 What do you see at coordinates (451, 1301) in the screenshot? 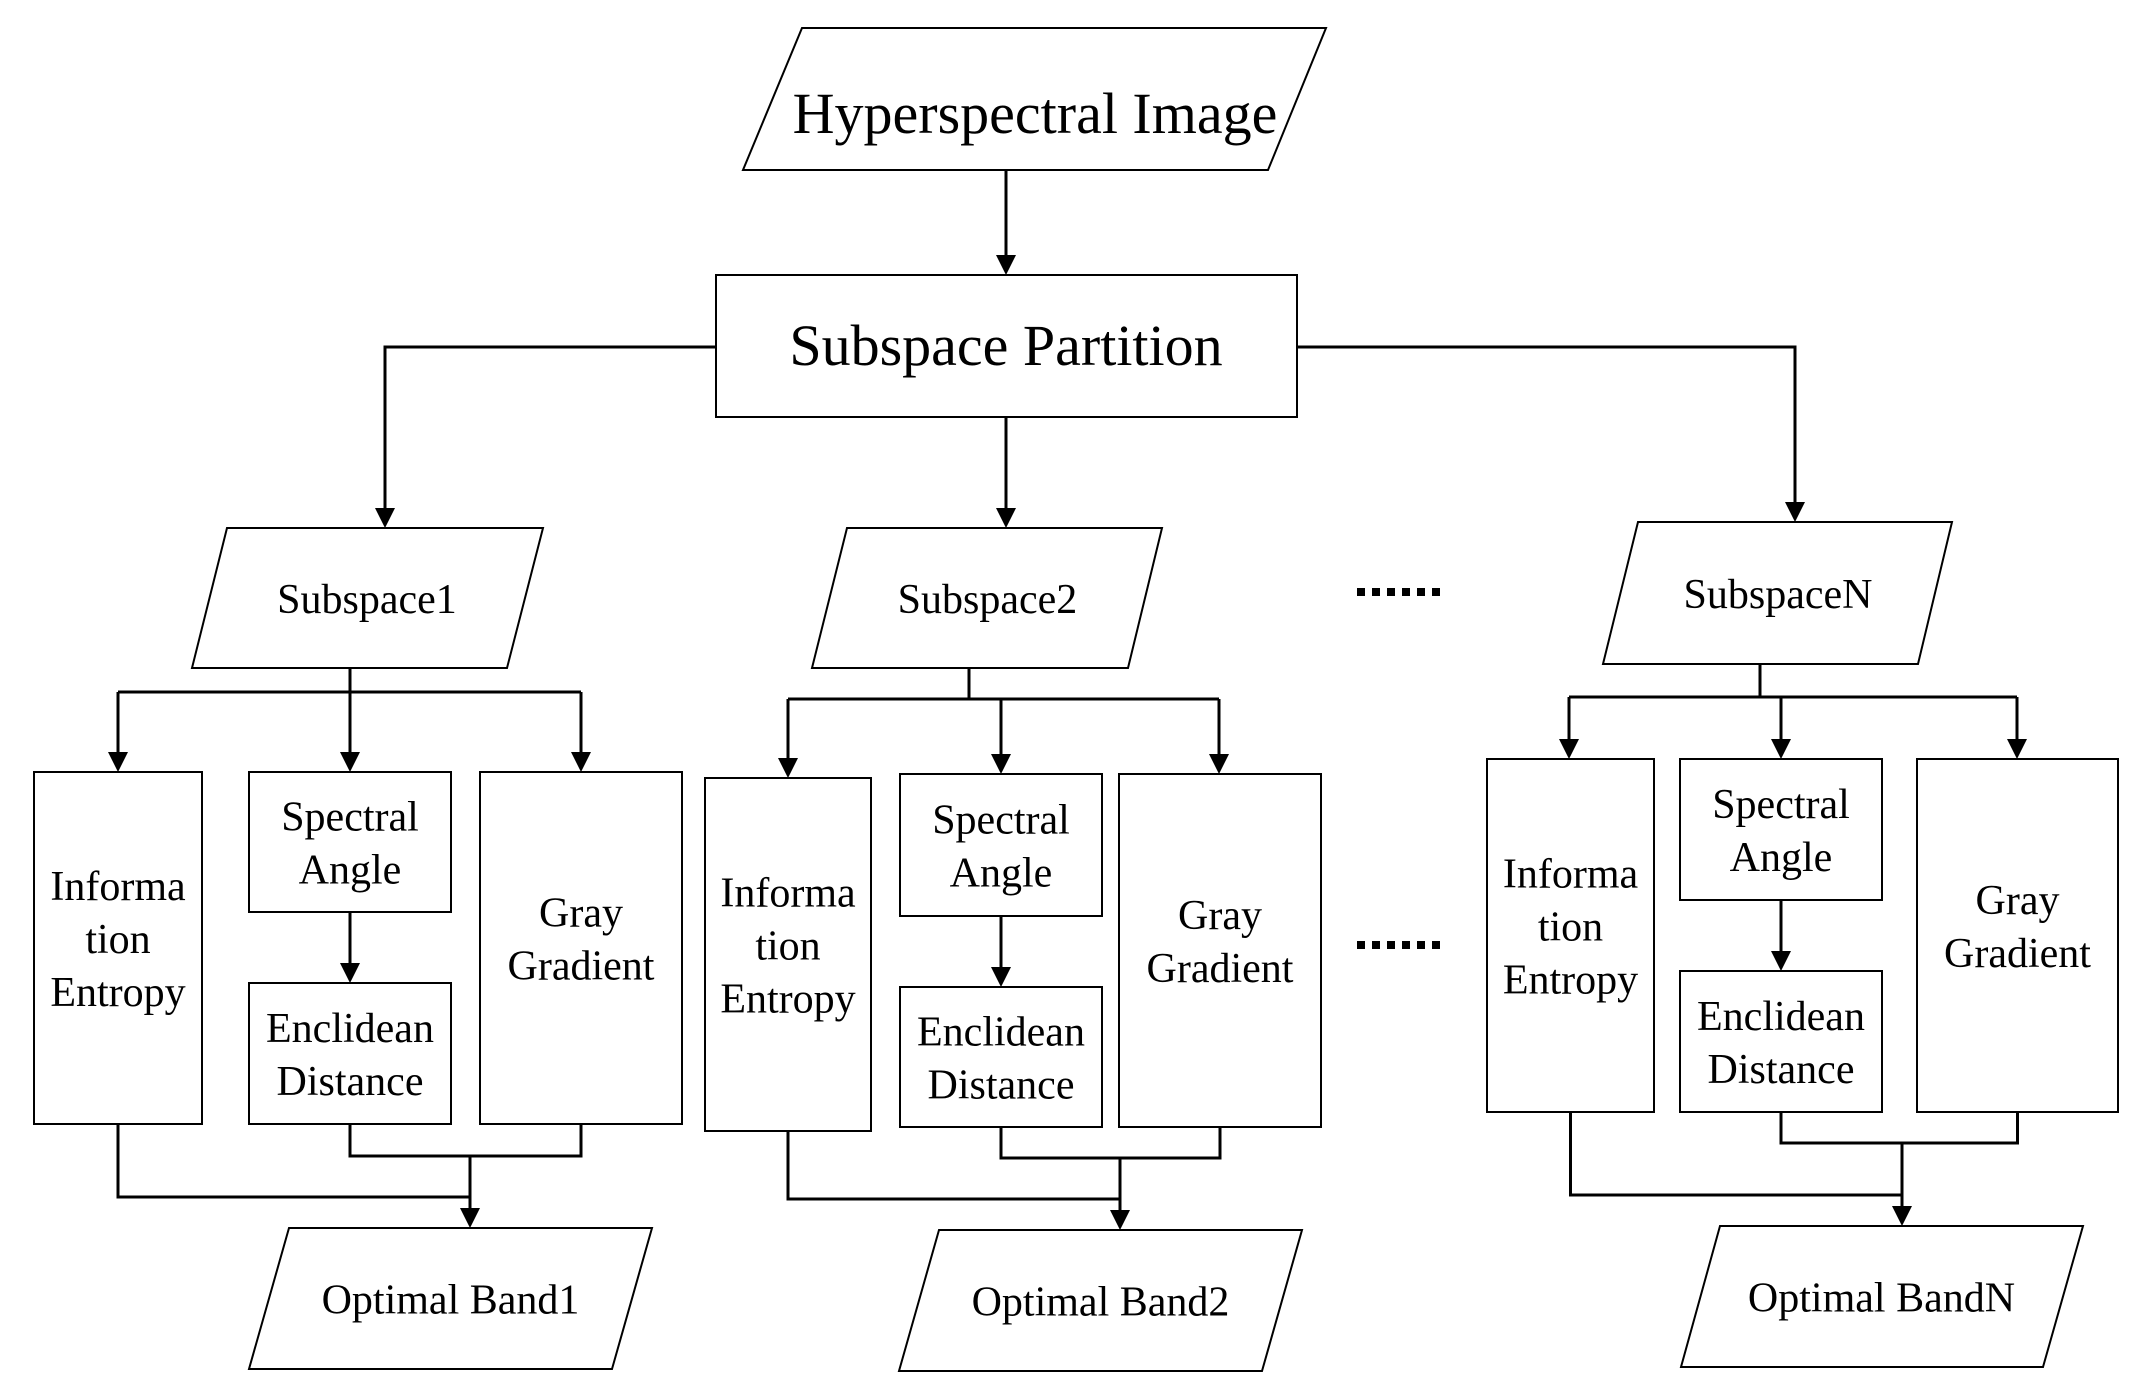
I see `optimal-band-label: Optimal Band1` at bounding box center [451, 1301].